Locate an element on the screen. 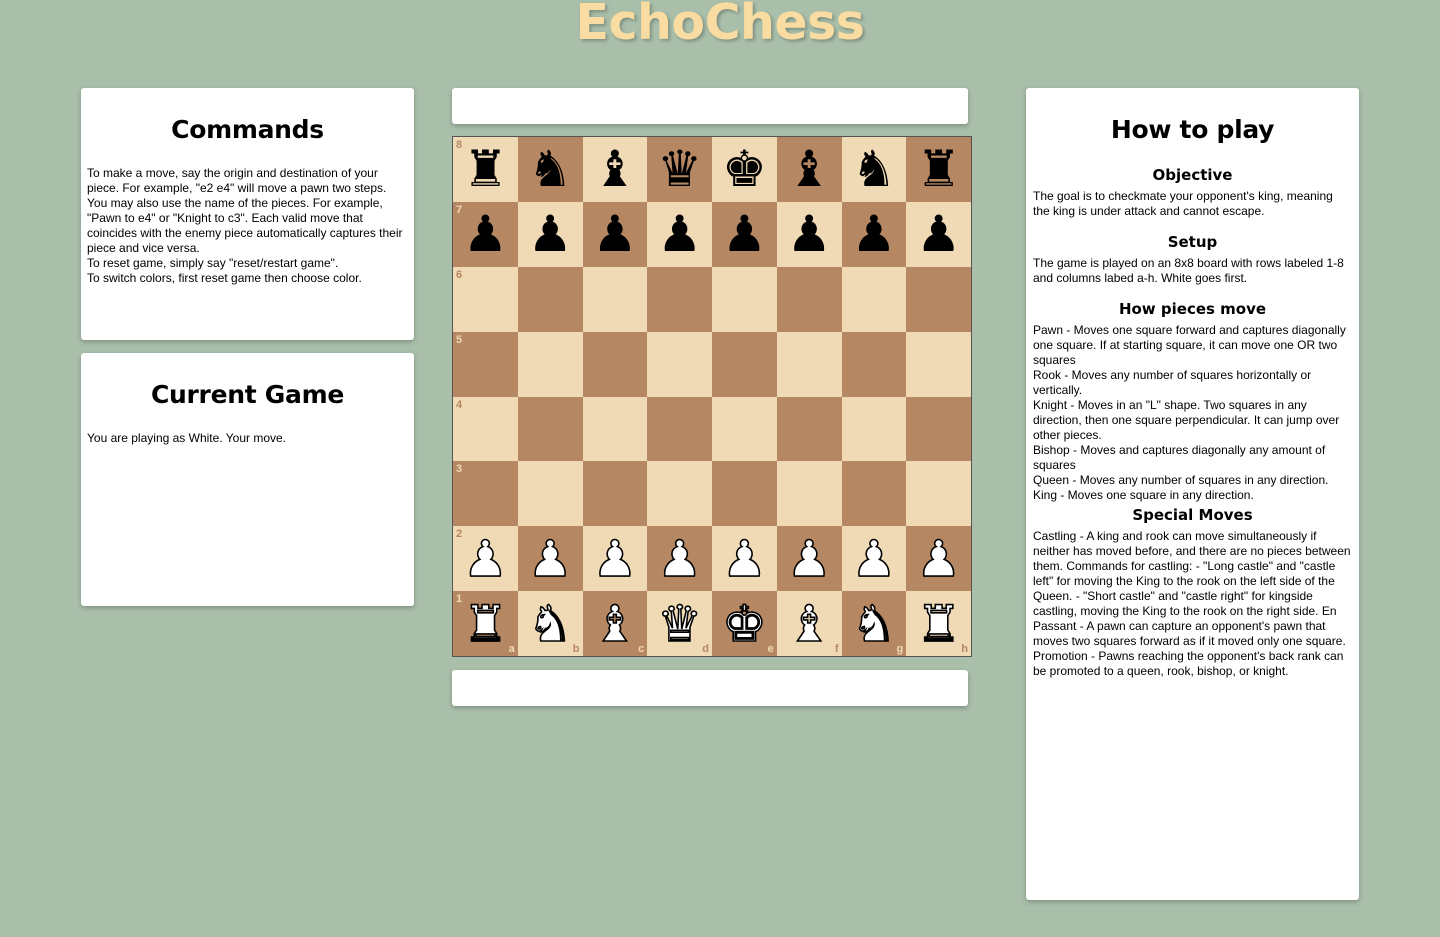  square-a6: 6 is located at coordinates (485, 299).